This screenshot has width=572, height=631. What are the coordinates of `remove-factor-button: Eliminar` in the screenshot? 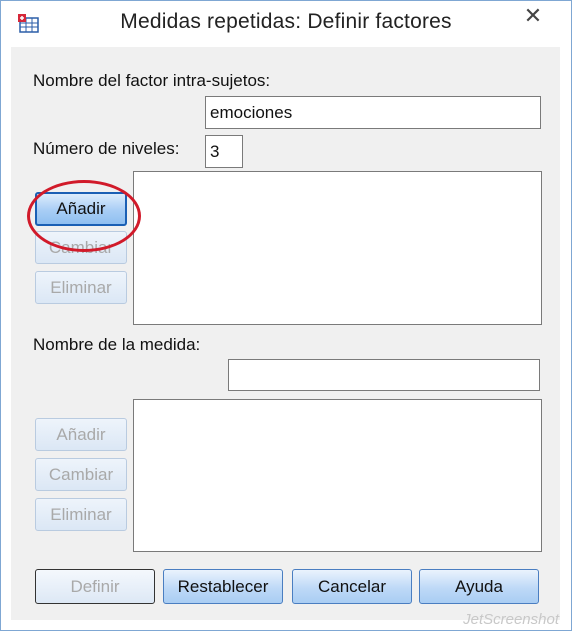 It's located at (81, 287).